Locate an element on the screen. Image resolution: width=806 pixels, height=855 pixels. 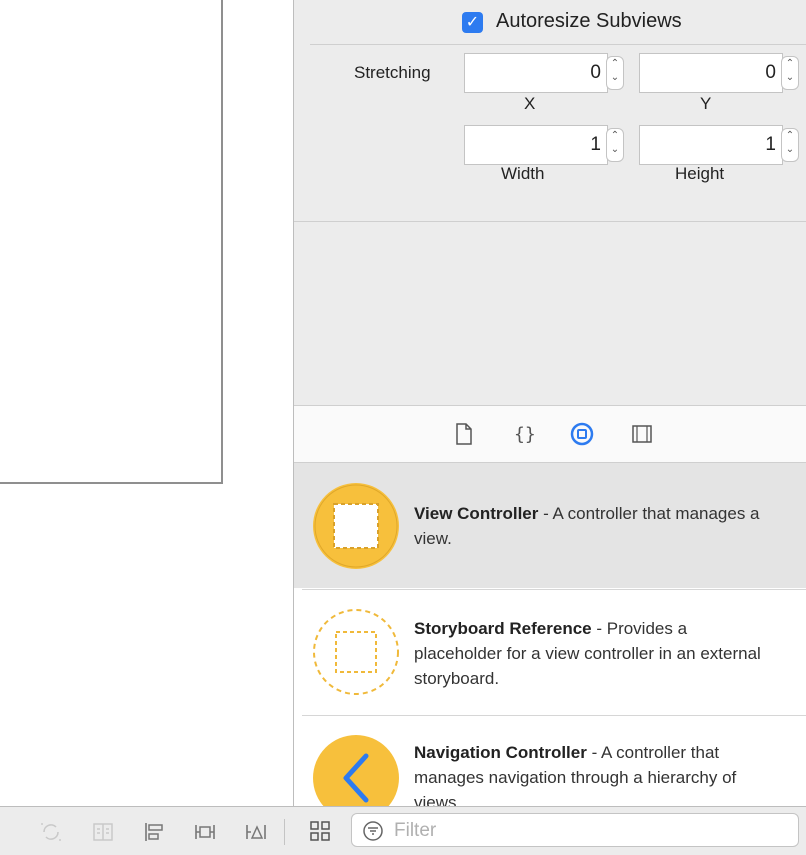
autoresize-subviews-label: Autoresize Subviews is located at coordinates (589, 21).